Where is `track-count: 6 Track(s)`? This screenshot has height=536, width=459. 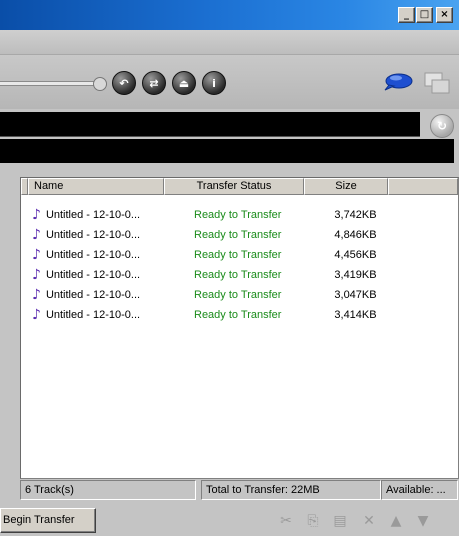 track-count: 6 Track(s) is located at coordinates (108, 490).